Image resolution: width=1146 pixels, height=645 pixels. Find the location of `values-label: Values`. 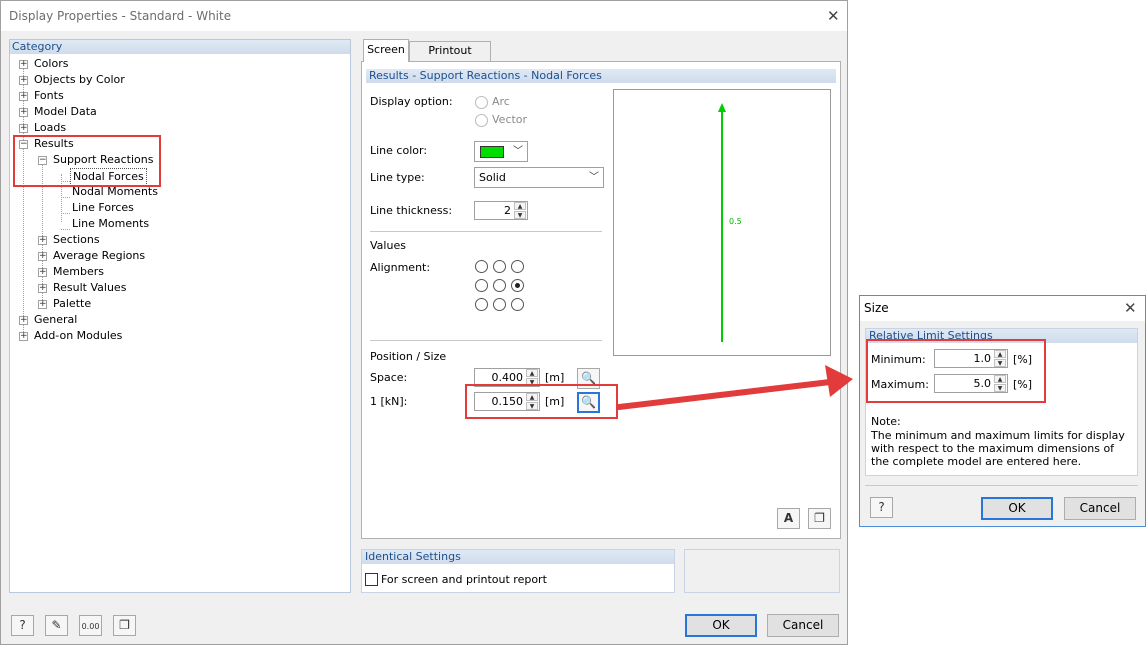

values-label: Values is located at coordinates (388, 245).